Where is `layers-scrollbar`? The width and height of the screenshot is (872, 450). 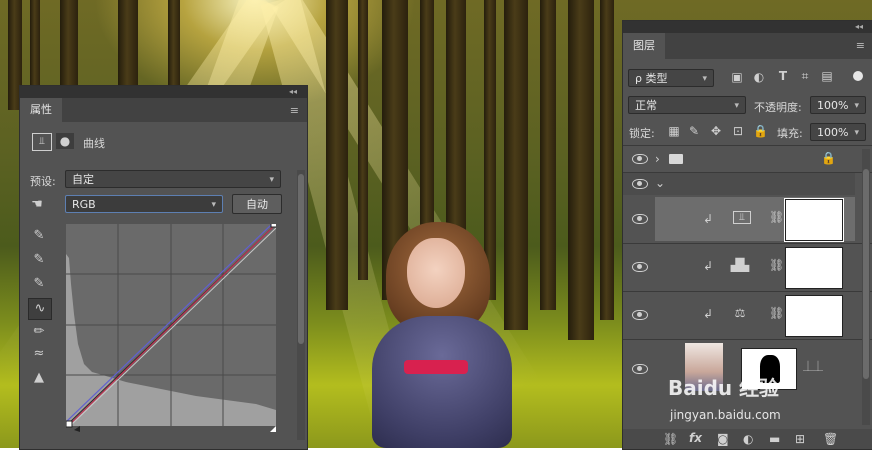
layers-scrollbar is located at coordinates (866, 287).